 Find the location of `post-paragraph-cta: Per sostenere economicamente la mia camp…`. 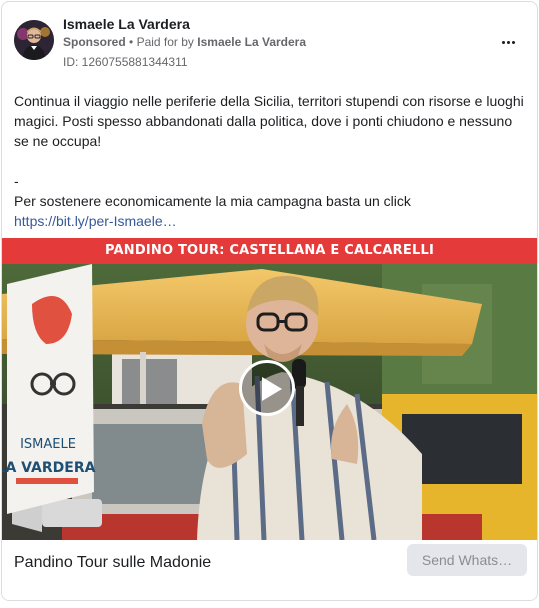

post-paragraph-cta: Per sostenere economicamente la mia camp… is located at coordinates (212, 201).